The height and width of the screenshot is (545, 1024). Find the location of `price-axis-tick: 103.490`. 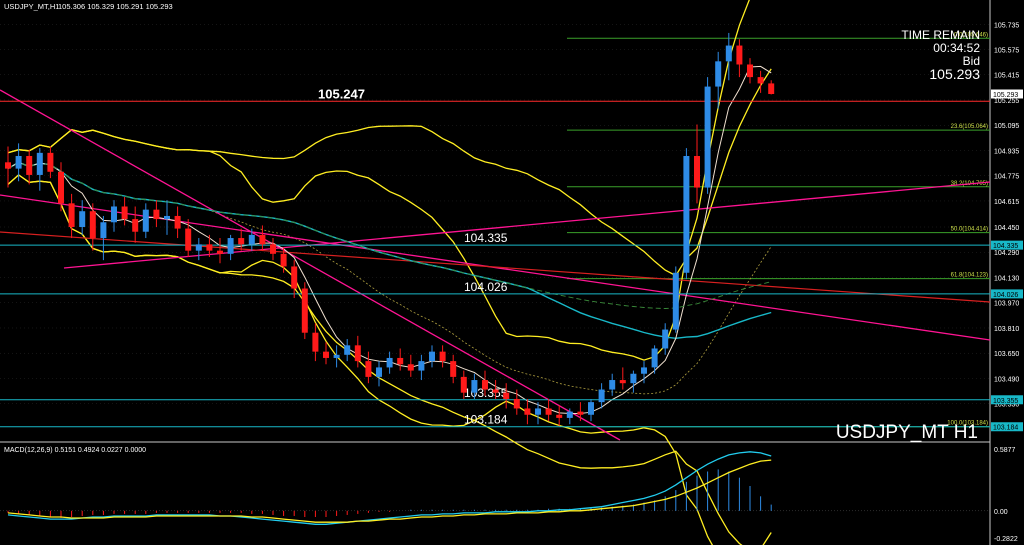

price-axis-tick: 103.490 is located at coordinates (1006, 379).